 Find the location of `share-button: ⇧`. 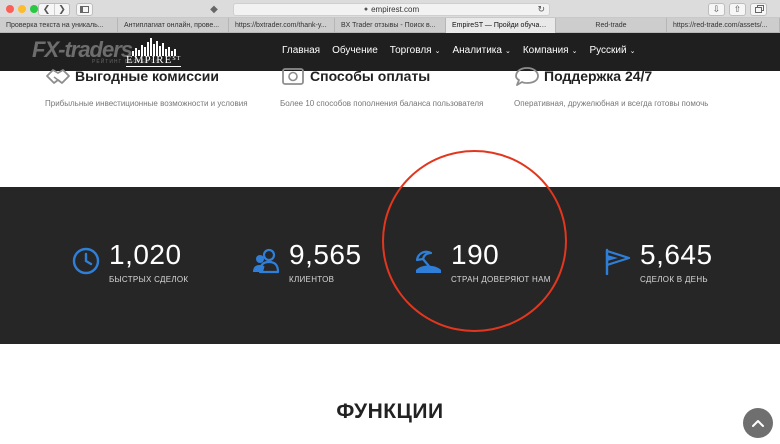

share-button: ⇧ is located at coordinates (737, 9).